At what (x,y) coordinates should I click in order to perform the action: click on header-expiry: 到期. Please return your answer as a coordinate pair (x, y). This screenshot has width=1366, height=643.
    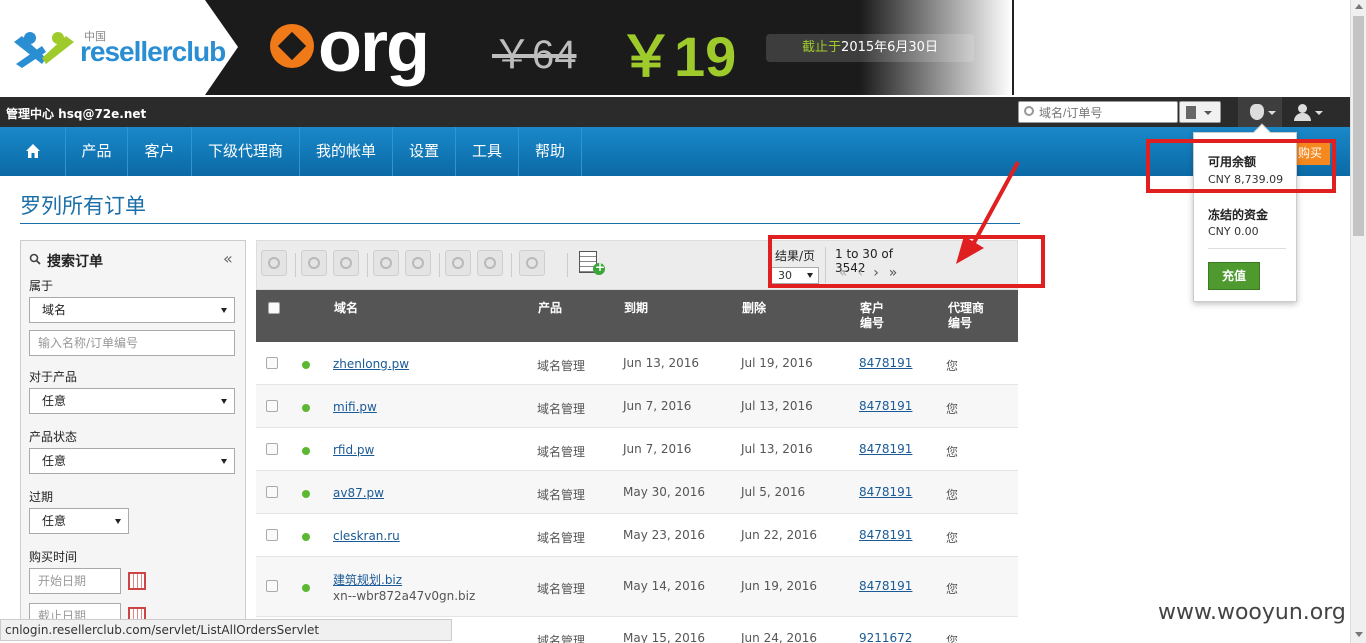
    Looking at the image, I should click on (636, 308).